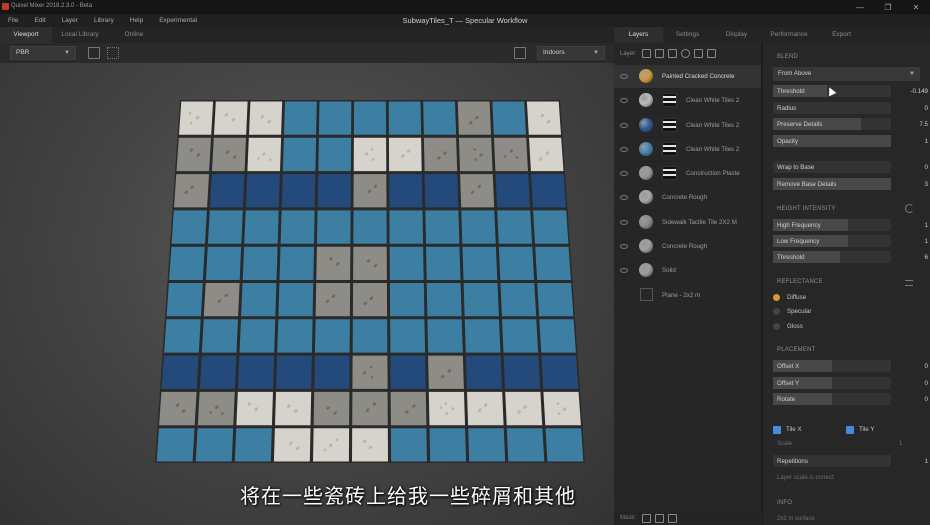 This screenshot has height=525, width=930. Describe the element at coordinates (687, 223) in the screenshot. I see `layer-item: Sidewalk Tactile Tile 2X2 M` at that location.